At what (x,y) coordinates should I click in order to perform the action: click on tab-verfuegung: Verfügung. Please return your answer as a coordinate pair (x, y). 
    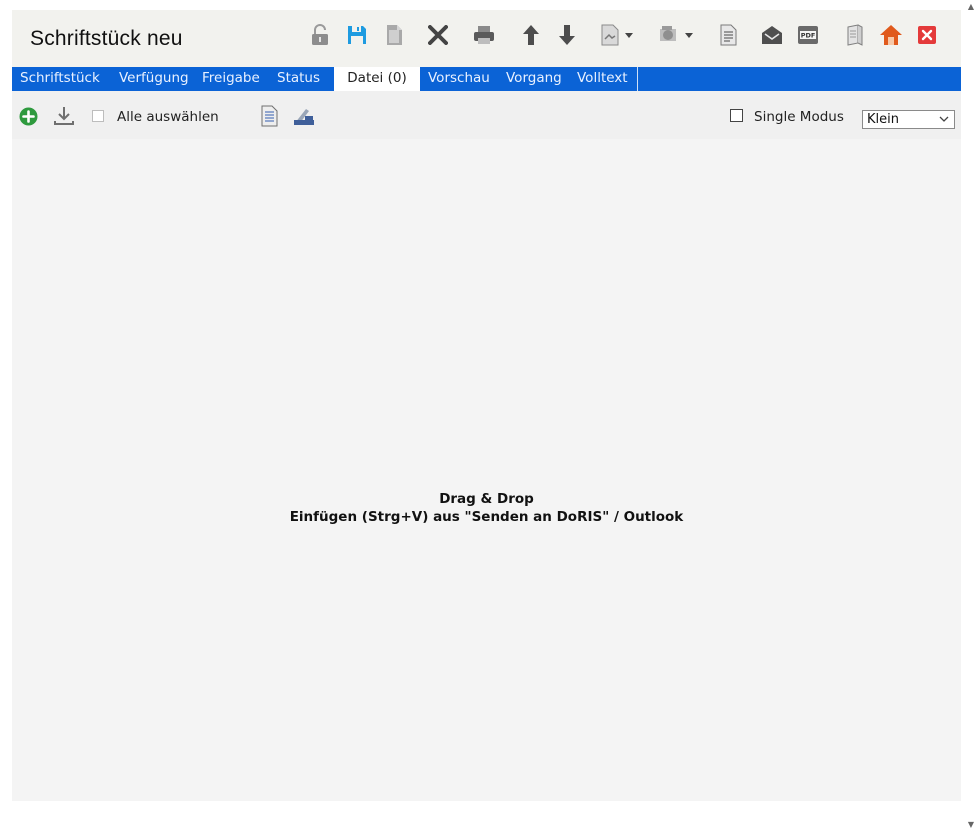
    Looking at the image, I should click on (154, 79).